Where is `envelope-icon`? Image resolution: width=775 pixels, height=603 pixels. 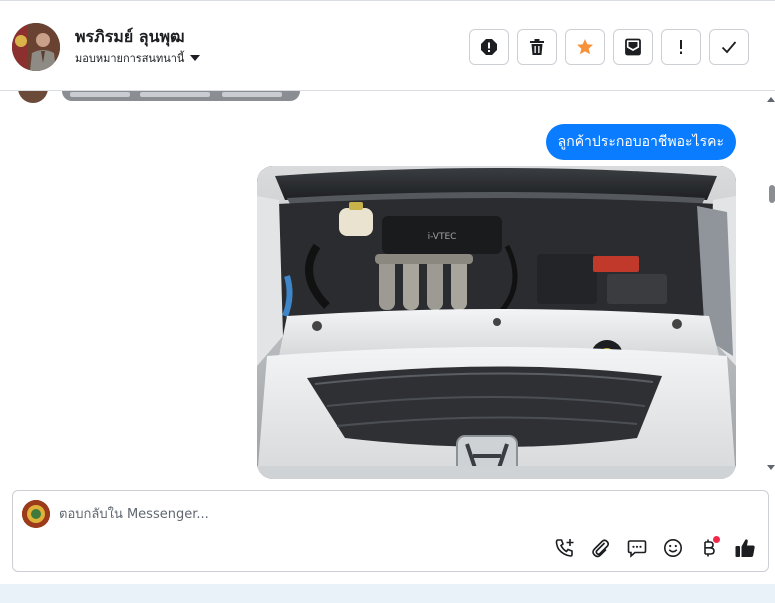 envelope-icon is located at coordinates (633, 47).